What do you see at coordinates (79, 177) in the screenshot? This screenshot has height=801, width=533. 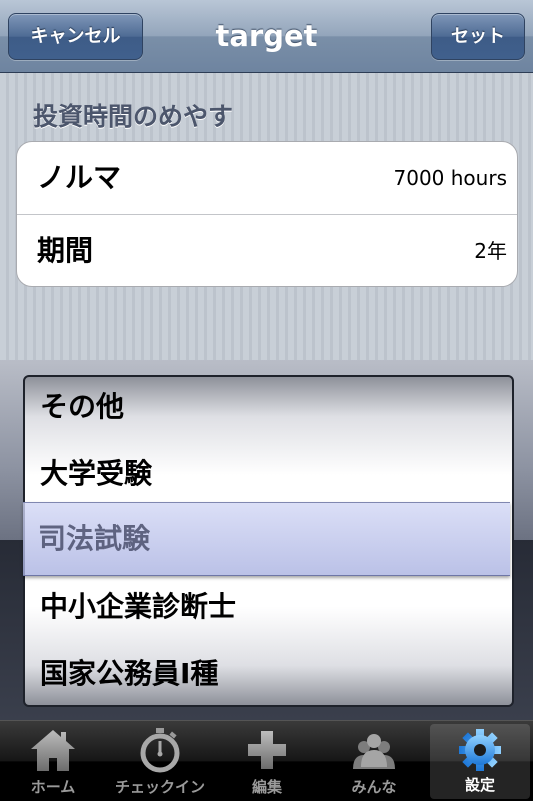 I see `quota-label: ノルマ` at bounding box center [79, 177].